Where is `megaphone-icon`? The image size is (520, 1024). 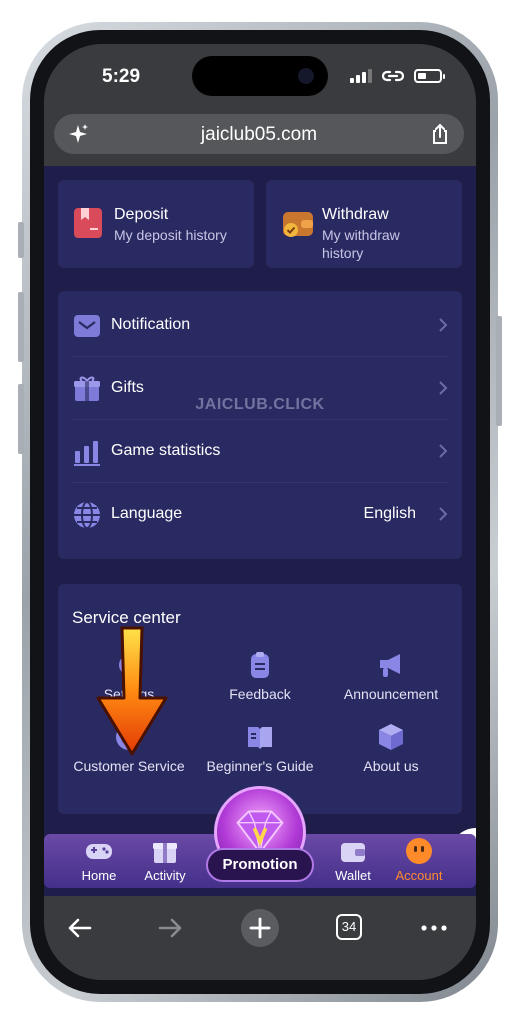 megaphone-icon is located at coordinates (390, 665).